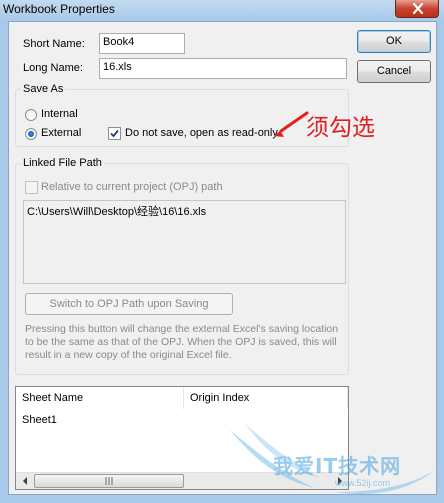  I want to click on linked-path-value: C:\Users\Will\Desktop\经验\16\16.xls, so click(117, 212).